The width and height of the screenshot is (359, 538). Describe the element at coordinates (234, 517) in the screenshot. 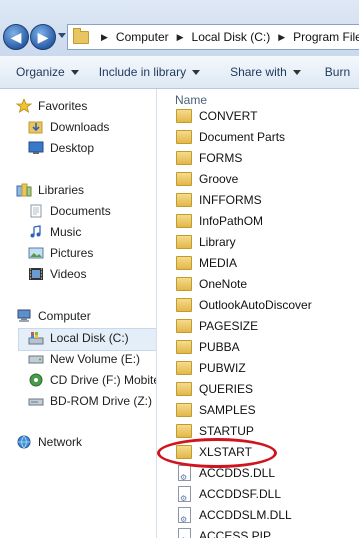

I see `list-item: ACCDDSLM.DLL` at that location.